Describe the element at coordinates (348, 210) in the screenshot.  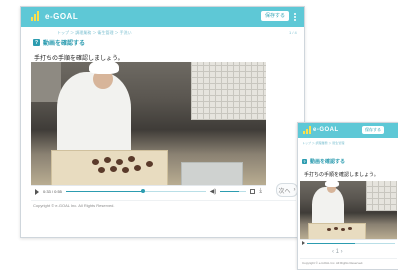
I see `mobile-video-player` at that location.